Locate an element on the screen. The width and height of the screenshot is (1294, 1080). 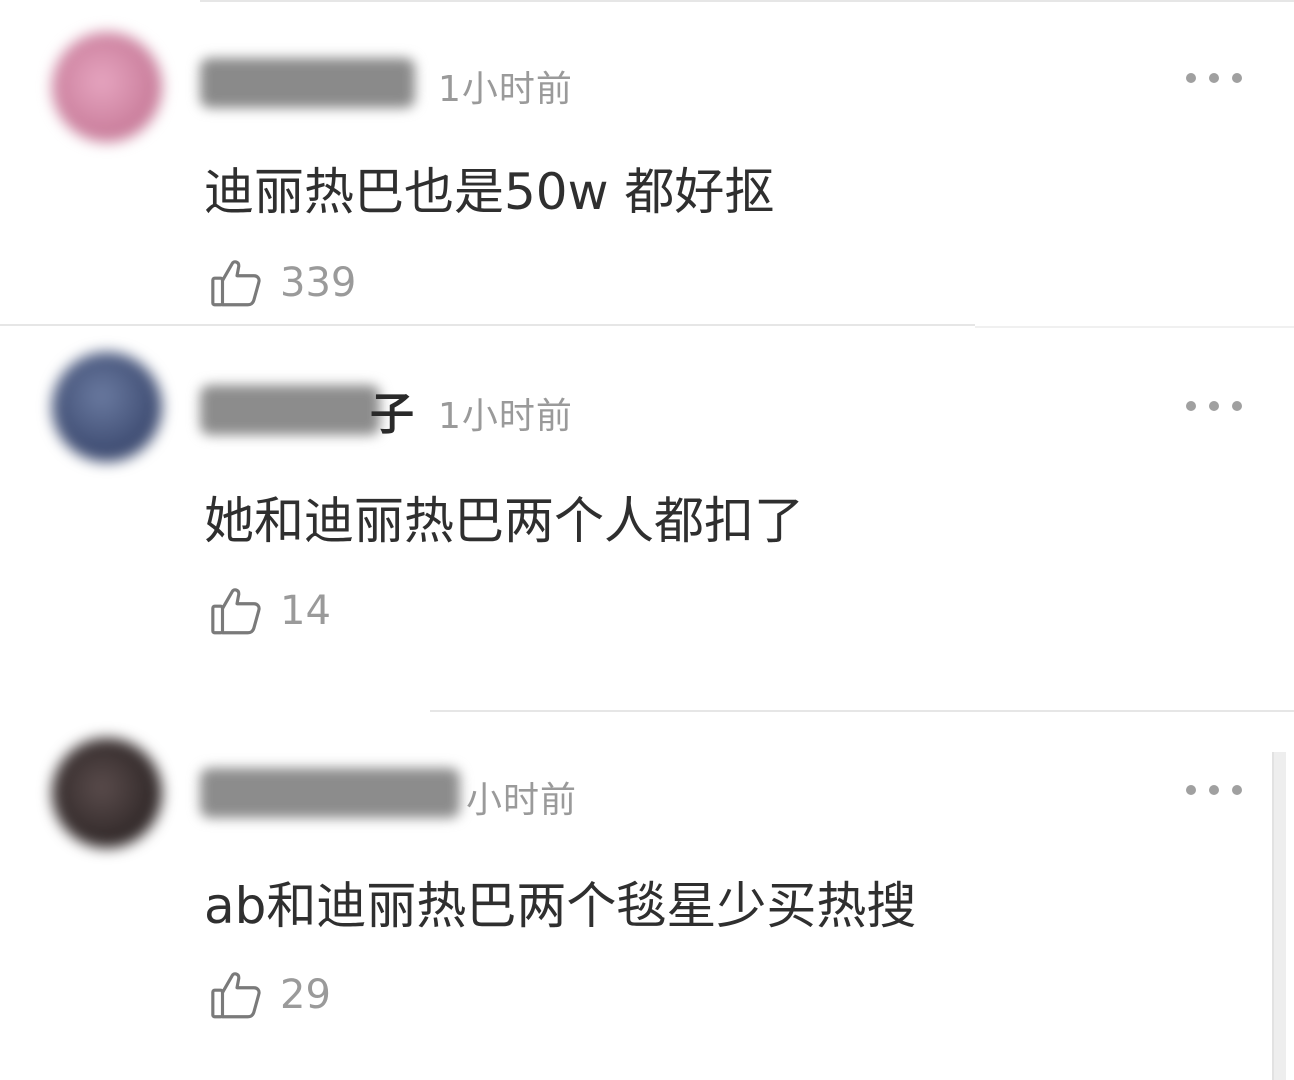
like-button: 29 is located at coordinates (269, 995).